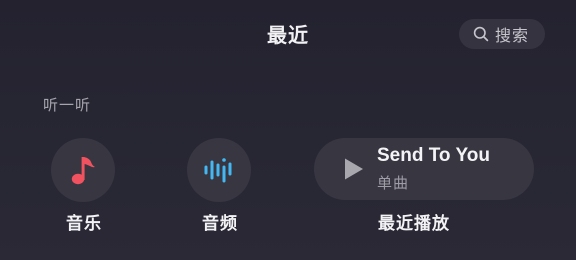 This screenshot has height=260, width=576. I want to click on music-button, so click(83, 170).